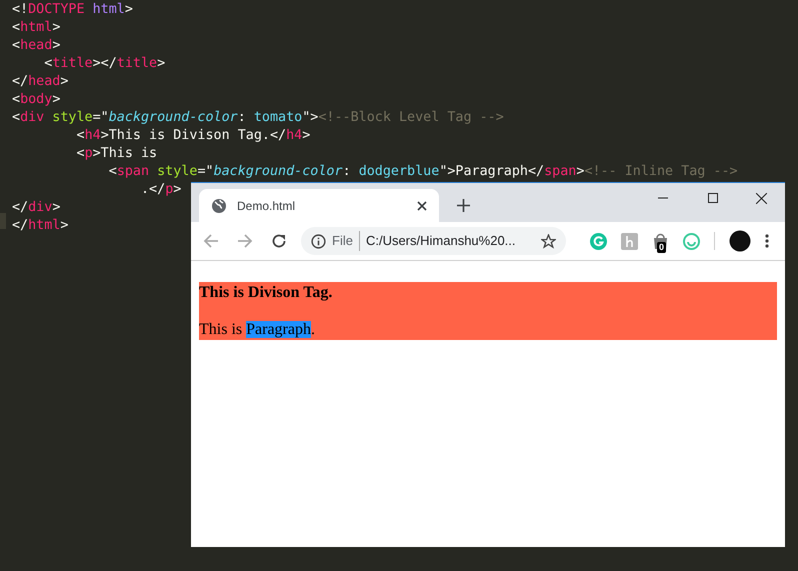  What do you see at coordinates (740, 241) in the screenshot?
I see `avatar-icon` at bounding box center [740, 241].